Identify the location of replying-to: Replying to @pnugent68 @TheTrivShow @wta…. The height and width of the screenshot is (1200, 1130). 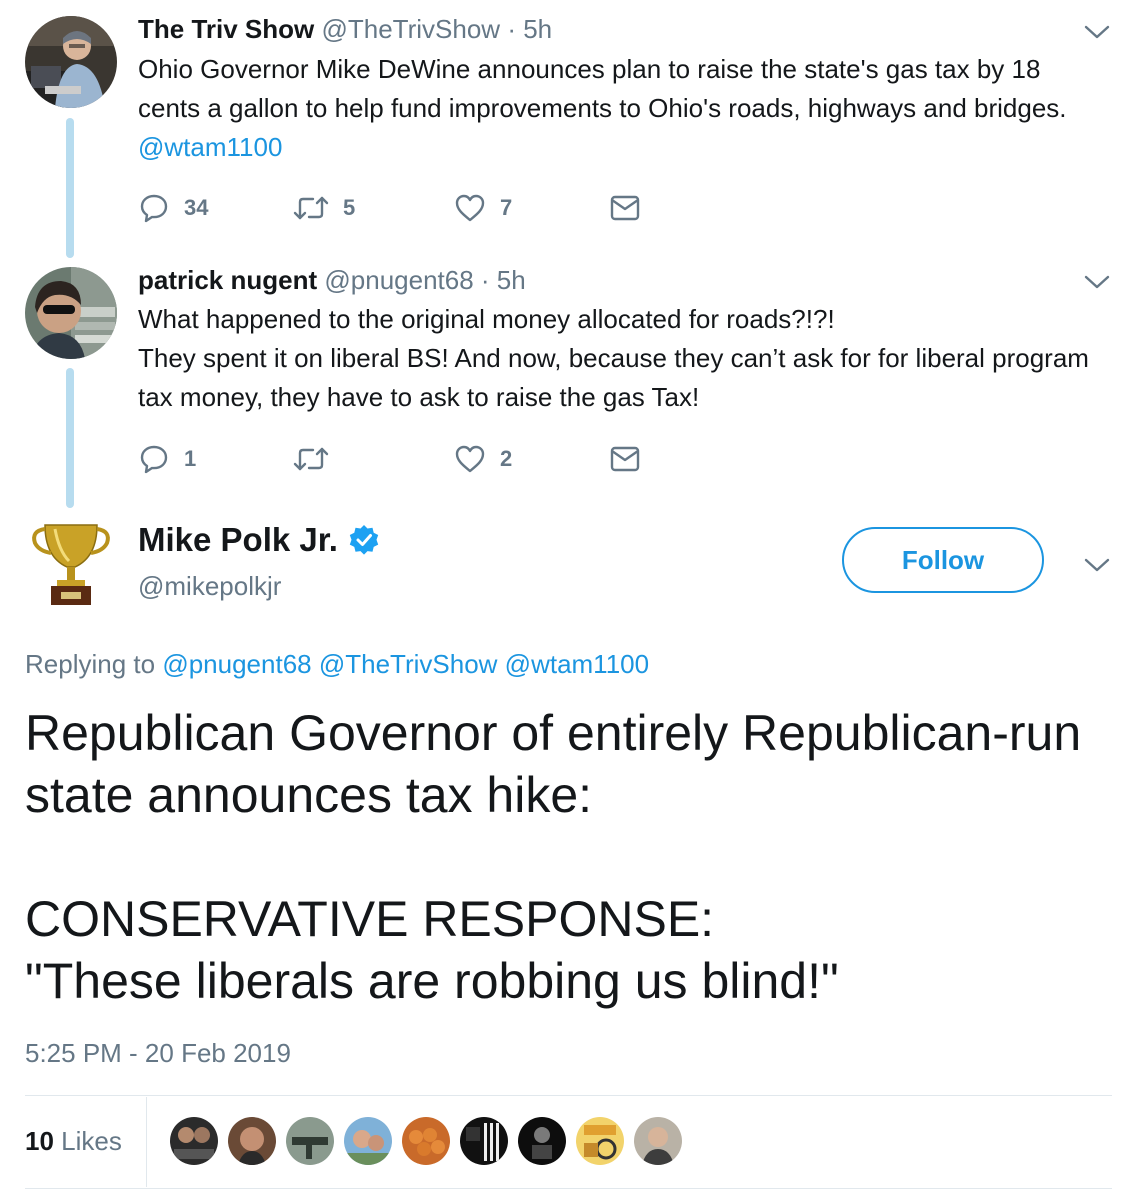
(337, 664).